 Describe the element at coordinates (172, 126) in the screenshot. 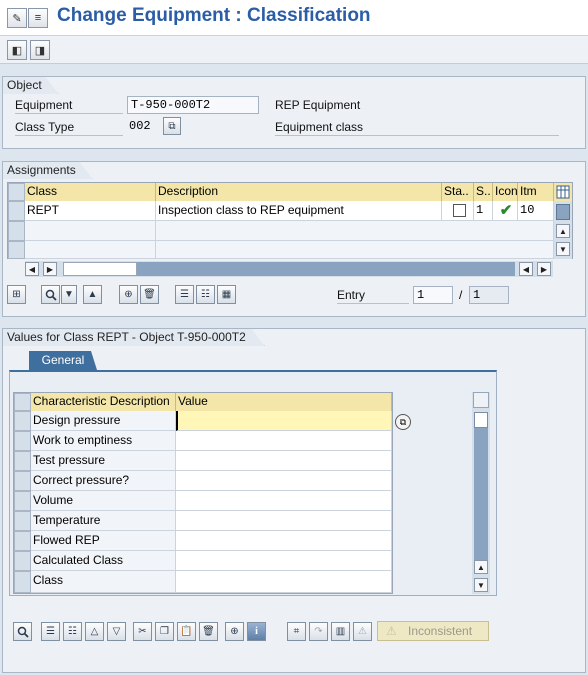

I see `class-type-lookup-icon: ⧉` at that location.